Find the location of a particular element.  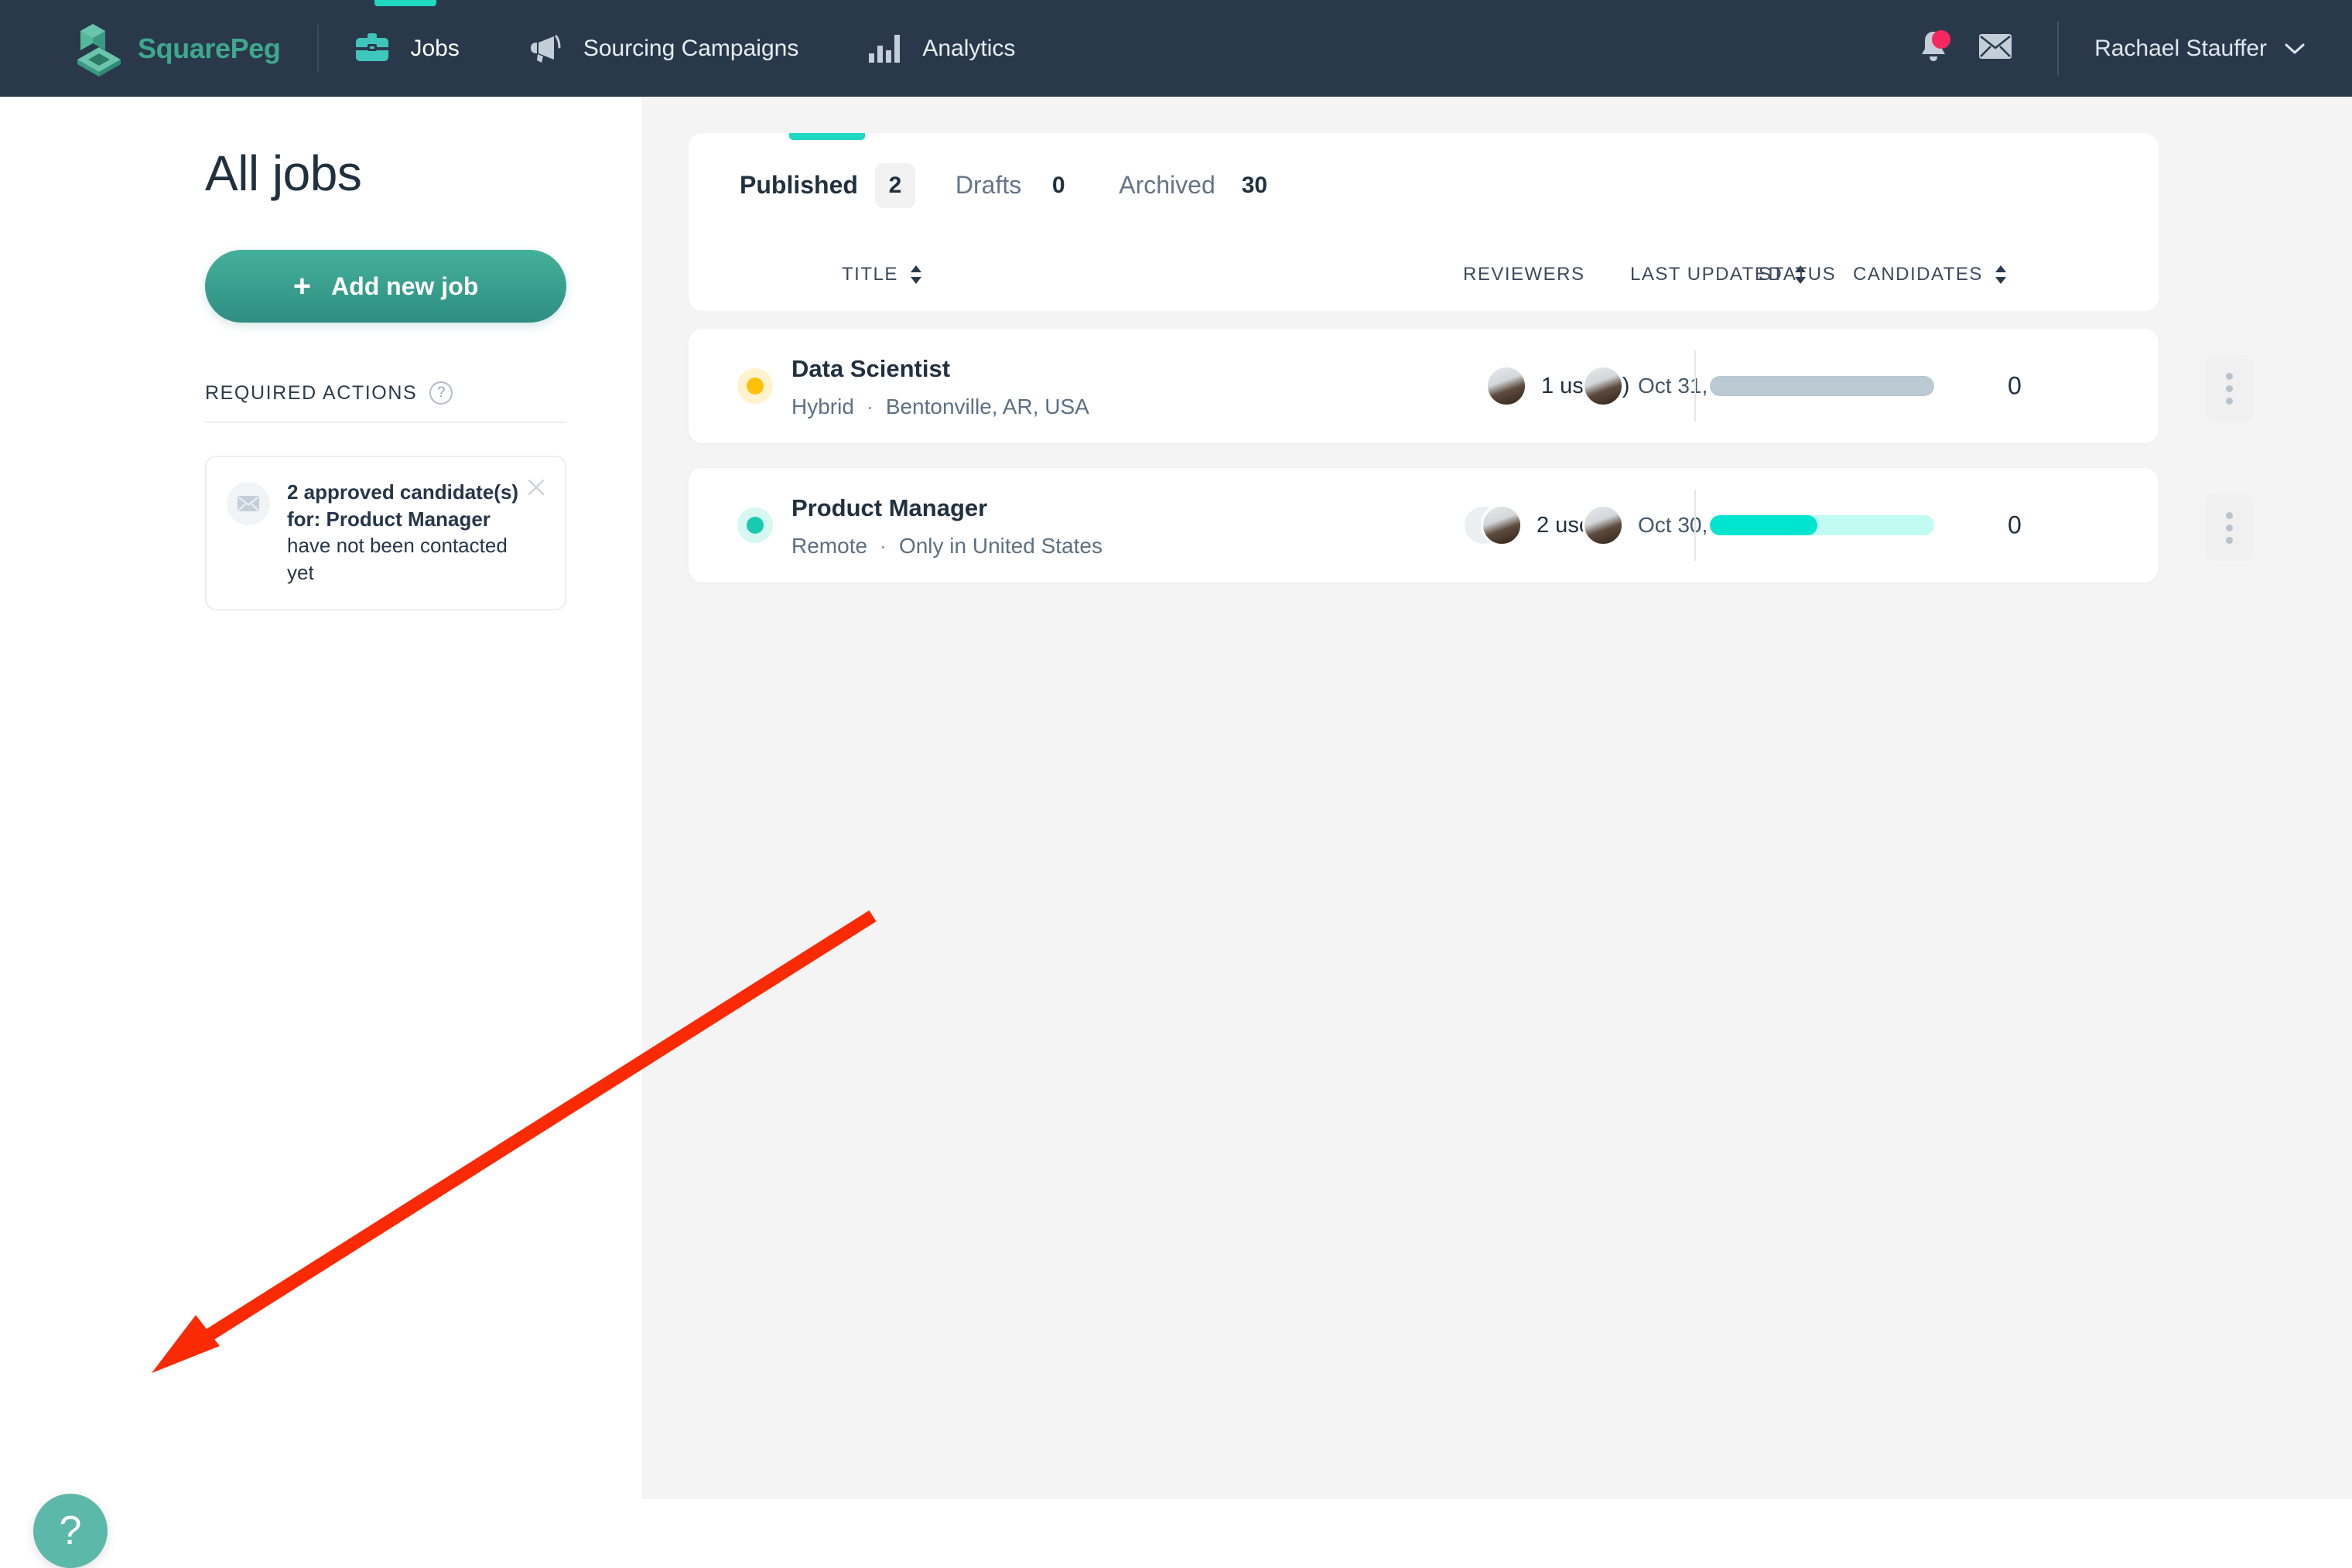

required-actions-divider is located at coordinates (385, 423).